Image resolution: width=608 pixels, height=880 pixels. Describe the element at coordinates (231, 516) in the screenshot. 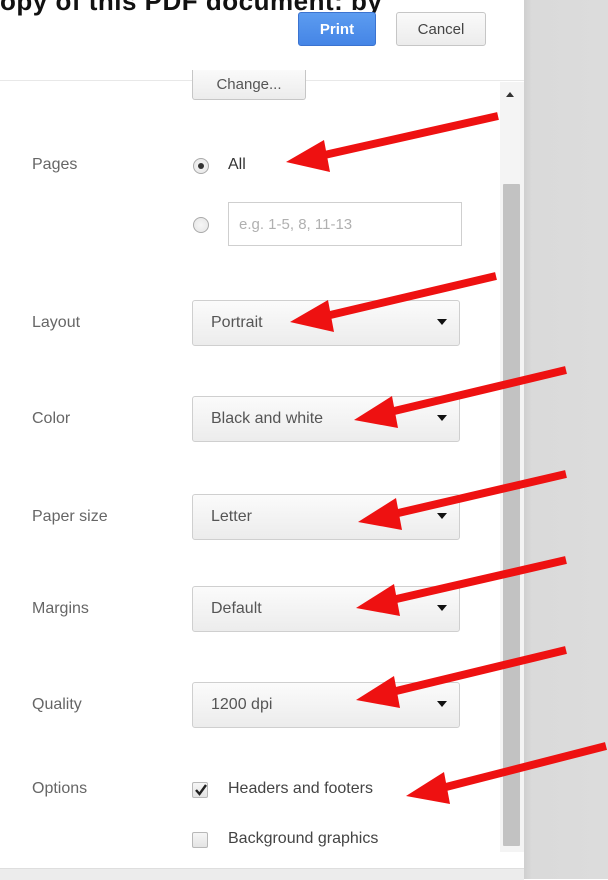

I see `paper-size-select-value: Letter` at that location.